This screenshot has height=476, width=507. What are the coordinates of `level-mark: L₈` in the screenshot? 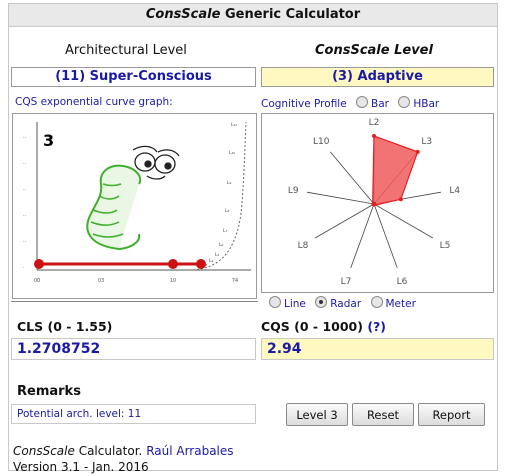 It's located at (227, 211).